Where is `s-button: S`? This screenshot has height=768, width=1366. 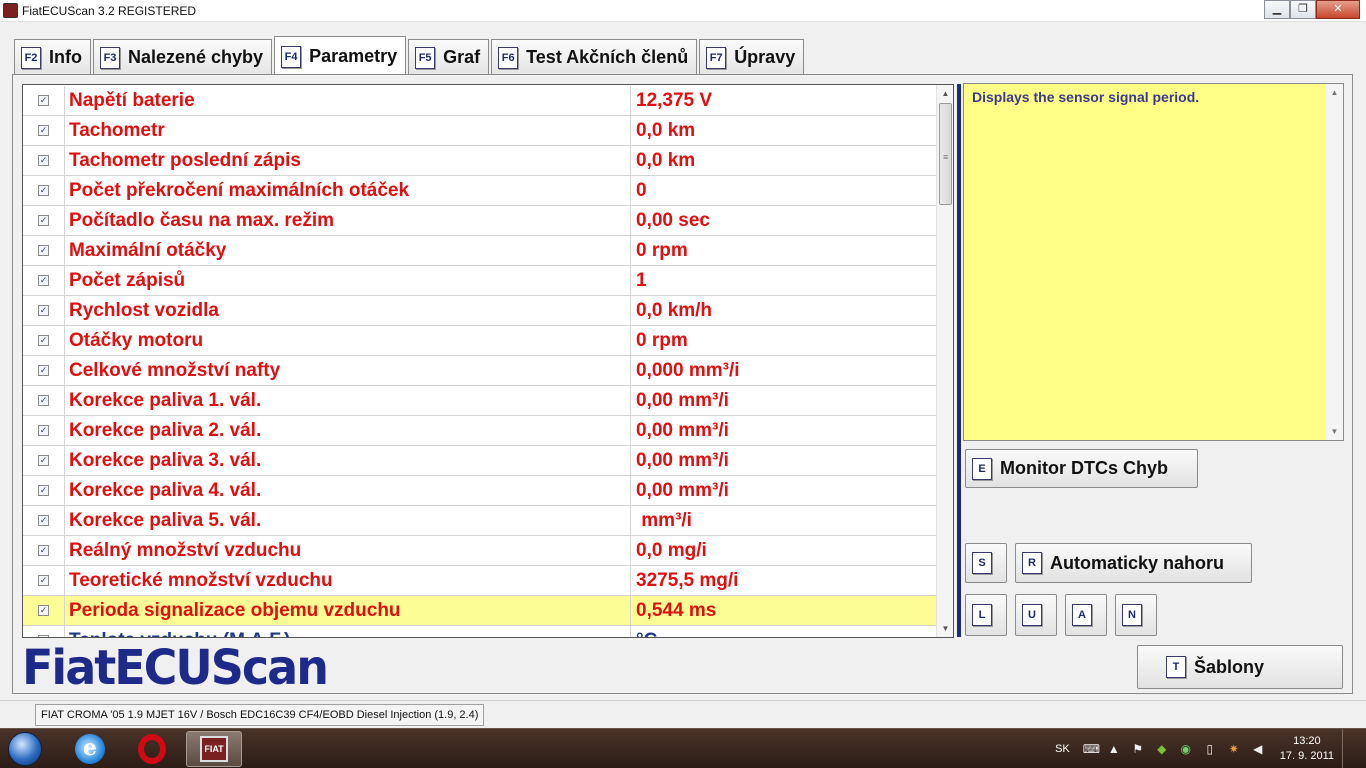 s-button: S is located at coordinates (986, 563).